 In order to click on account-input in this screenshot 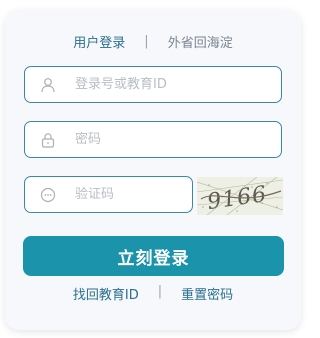, I will do `click(178, 84)`.